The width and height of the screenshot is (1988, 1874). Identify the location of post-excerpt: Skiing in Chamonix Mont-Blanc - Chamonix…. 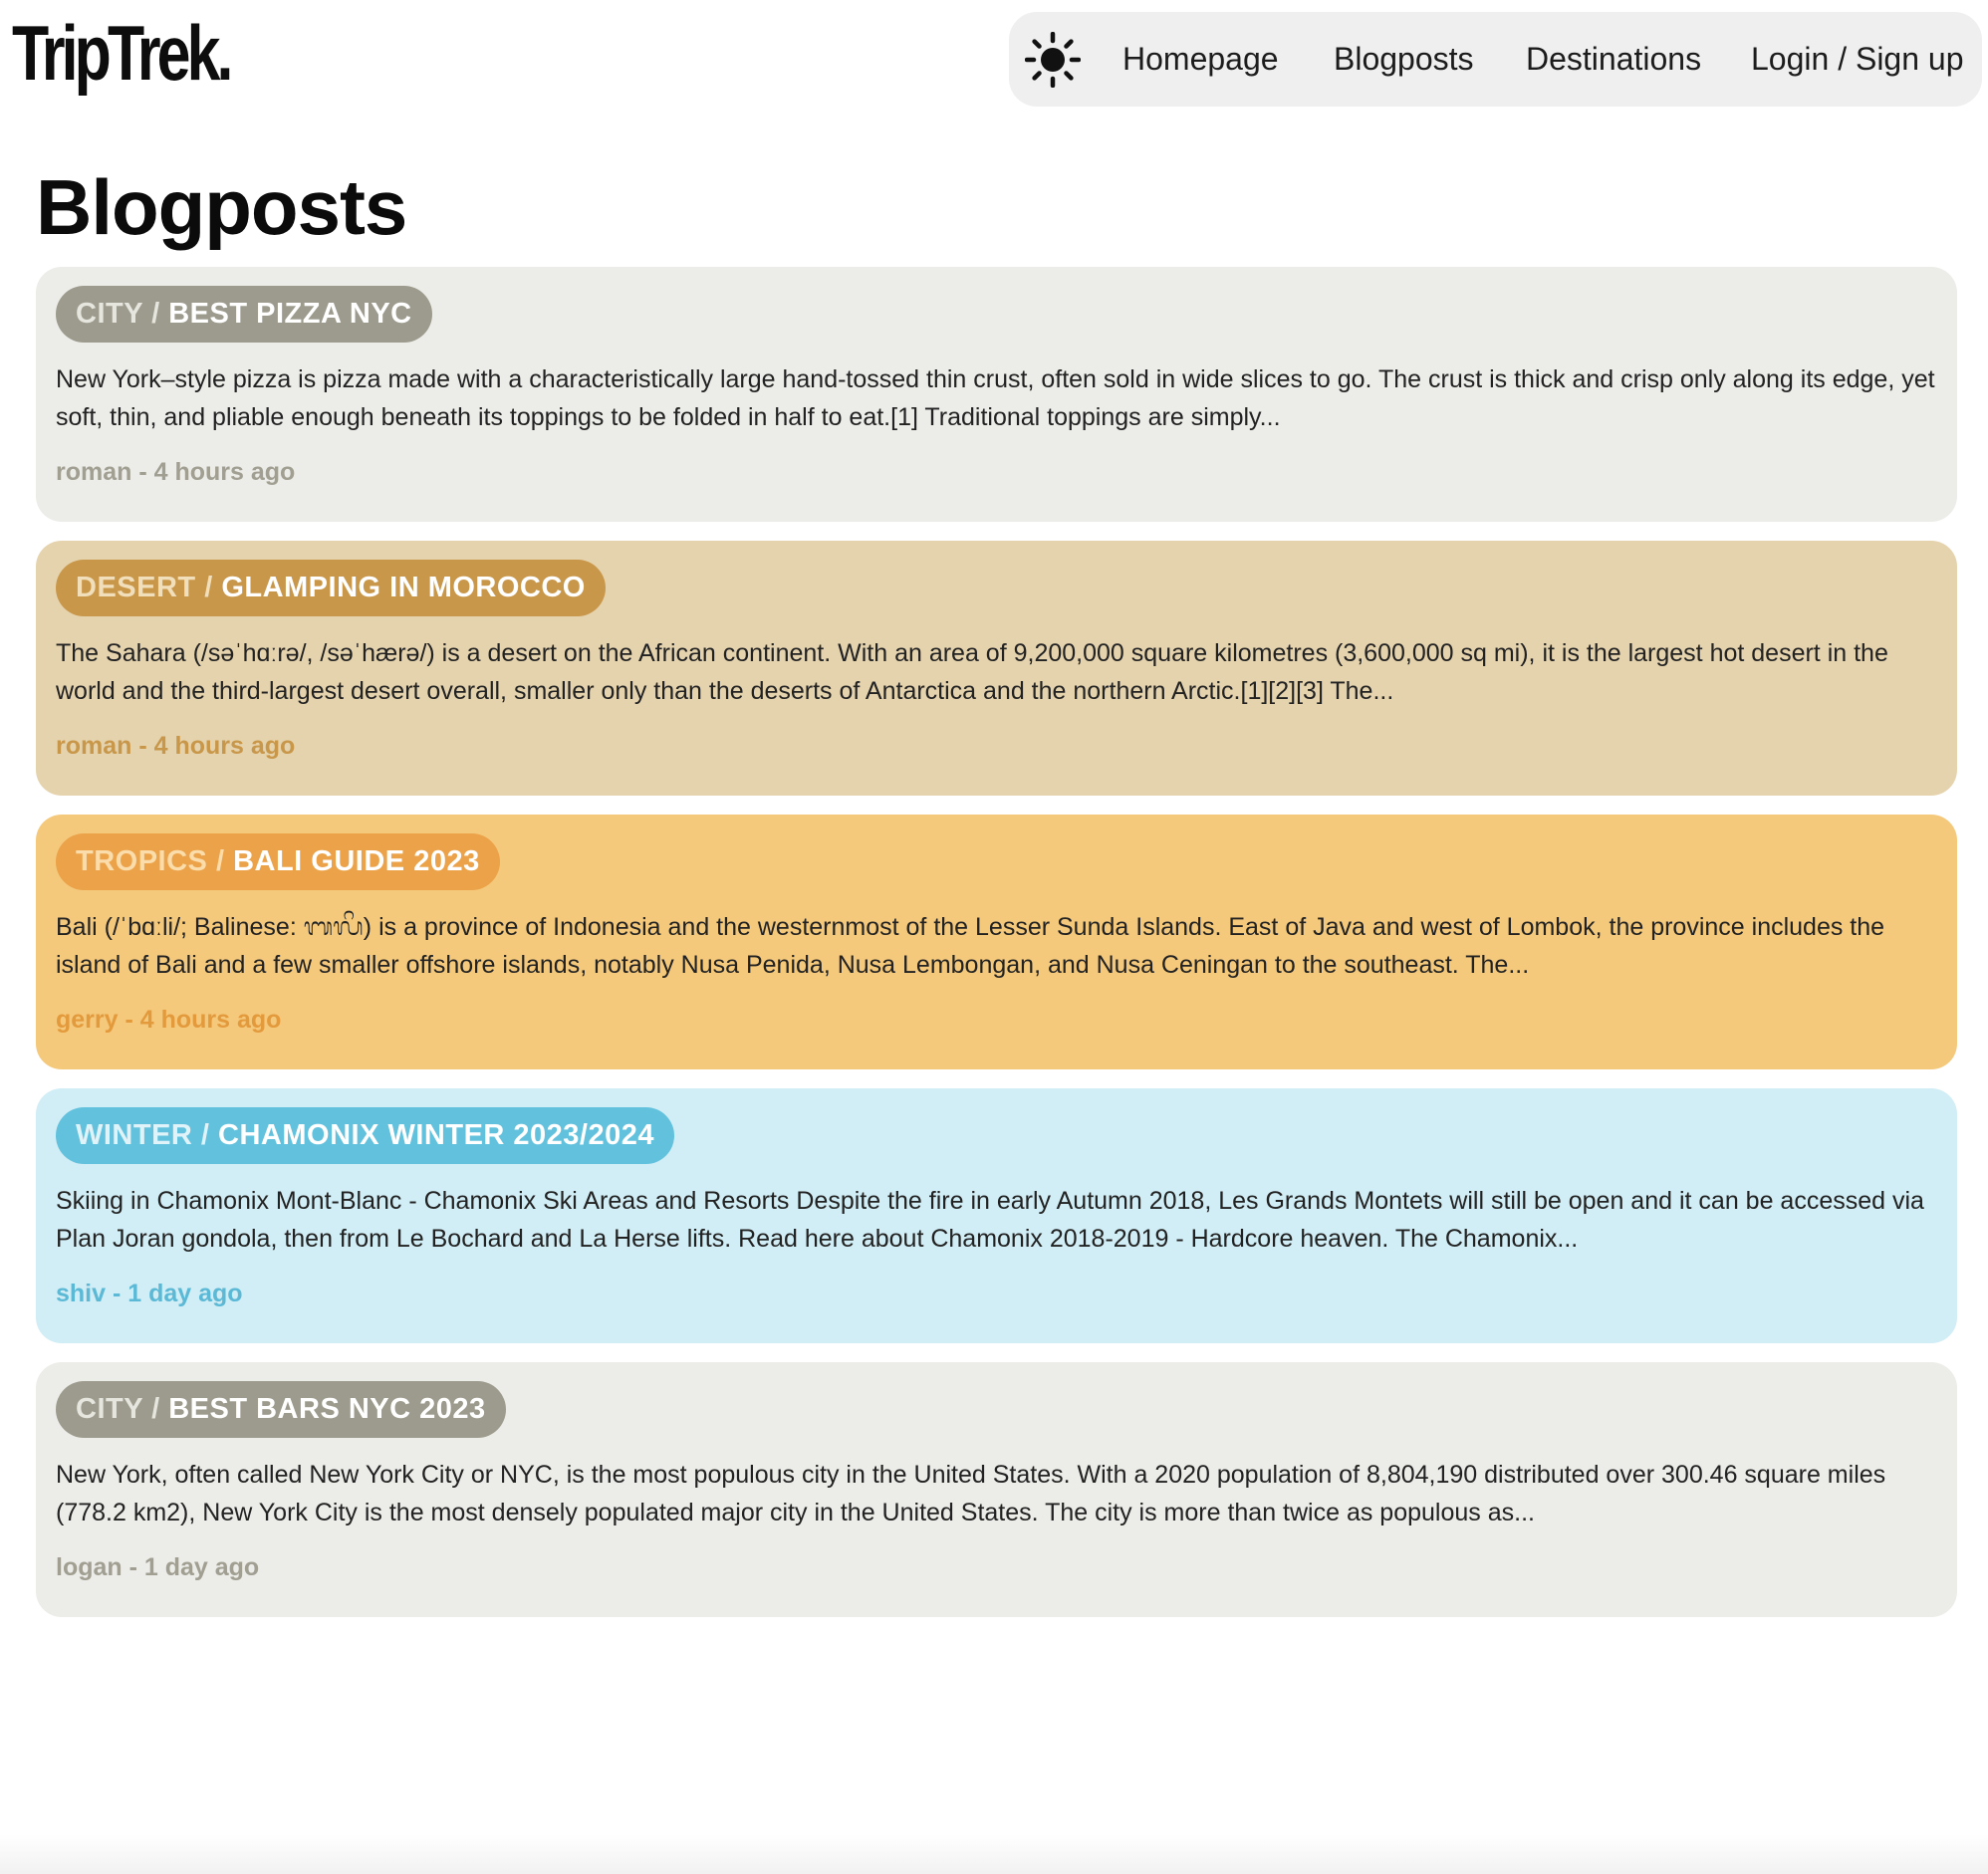
(990, 1220).